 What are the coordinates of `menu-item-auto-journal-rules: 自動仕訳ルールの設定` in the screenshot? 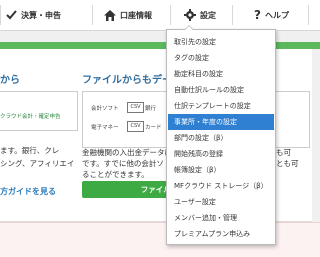 It's located at (221, 90).